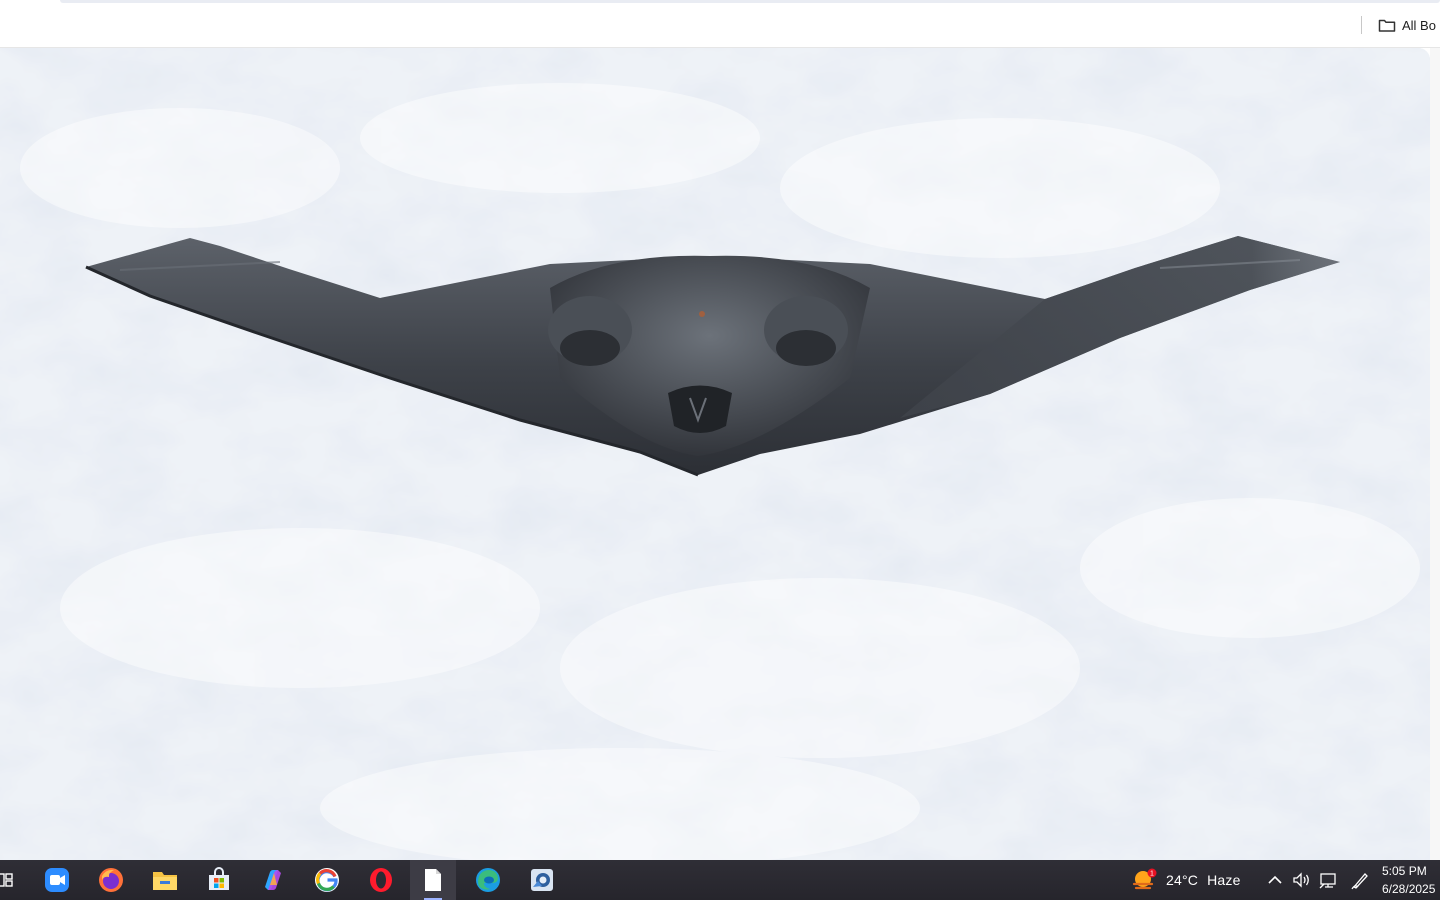 This screenshot has width=1440, height=900. Describe the element at coordinates (1411, 880) in the screenshot. I see `system-clock: 5:05 PM 6/28/2025` at that location.